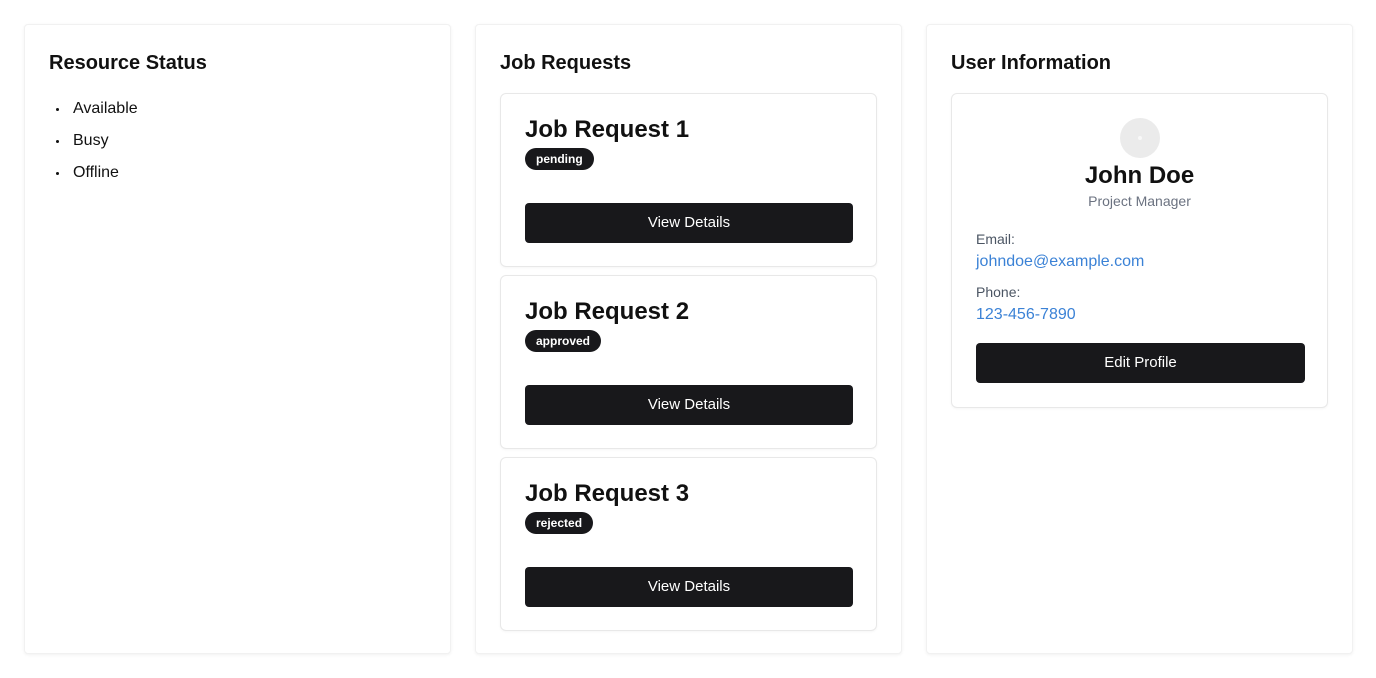 The height and width of the screenshot is (678, 1376). What do you see at coordinates (1139, 201) in the screenshot?
I see `user-role: Project Manager` at bounding box center [1139, 201].